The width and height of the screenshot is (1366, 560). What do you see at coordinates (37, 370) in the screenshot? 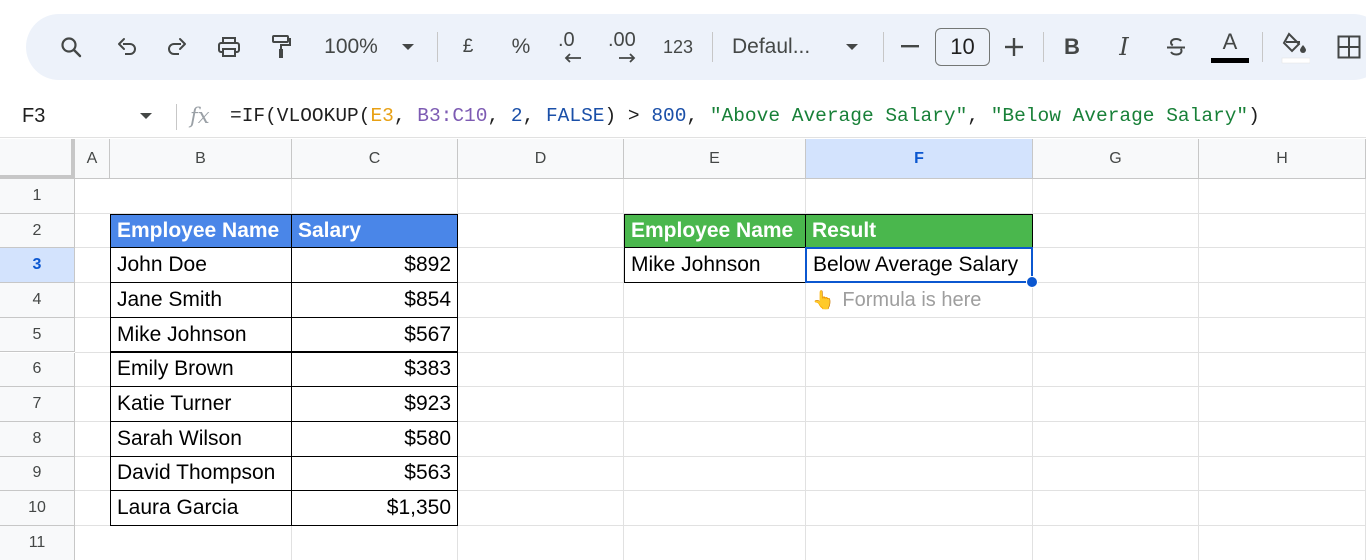
I see `row-header-6: 6` at bounding box center [37, 370].